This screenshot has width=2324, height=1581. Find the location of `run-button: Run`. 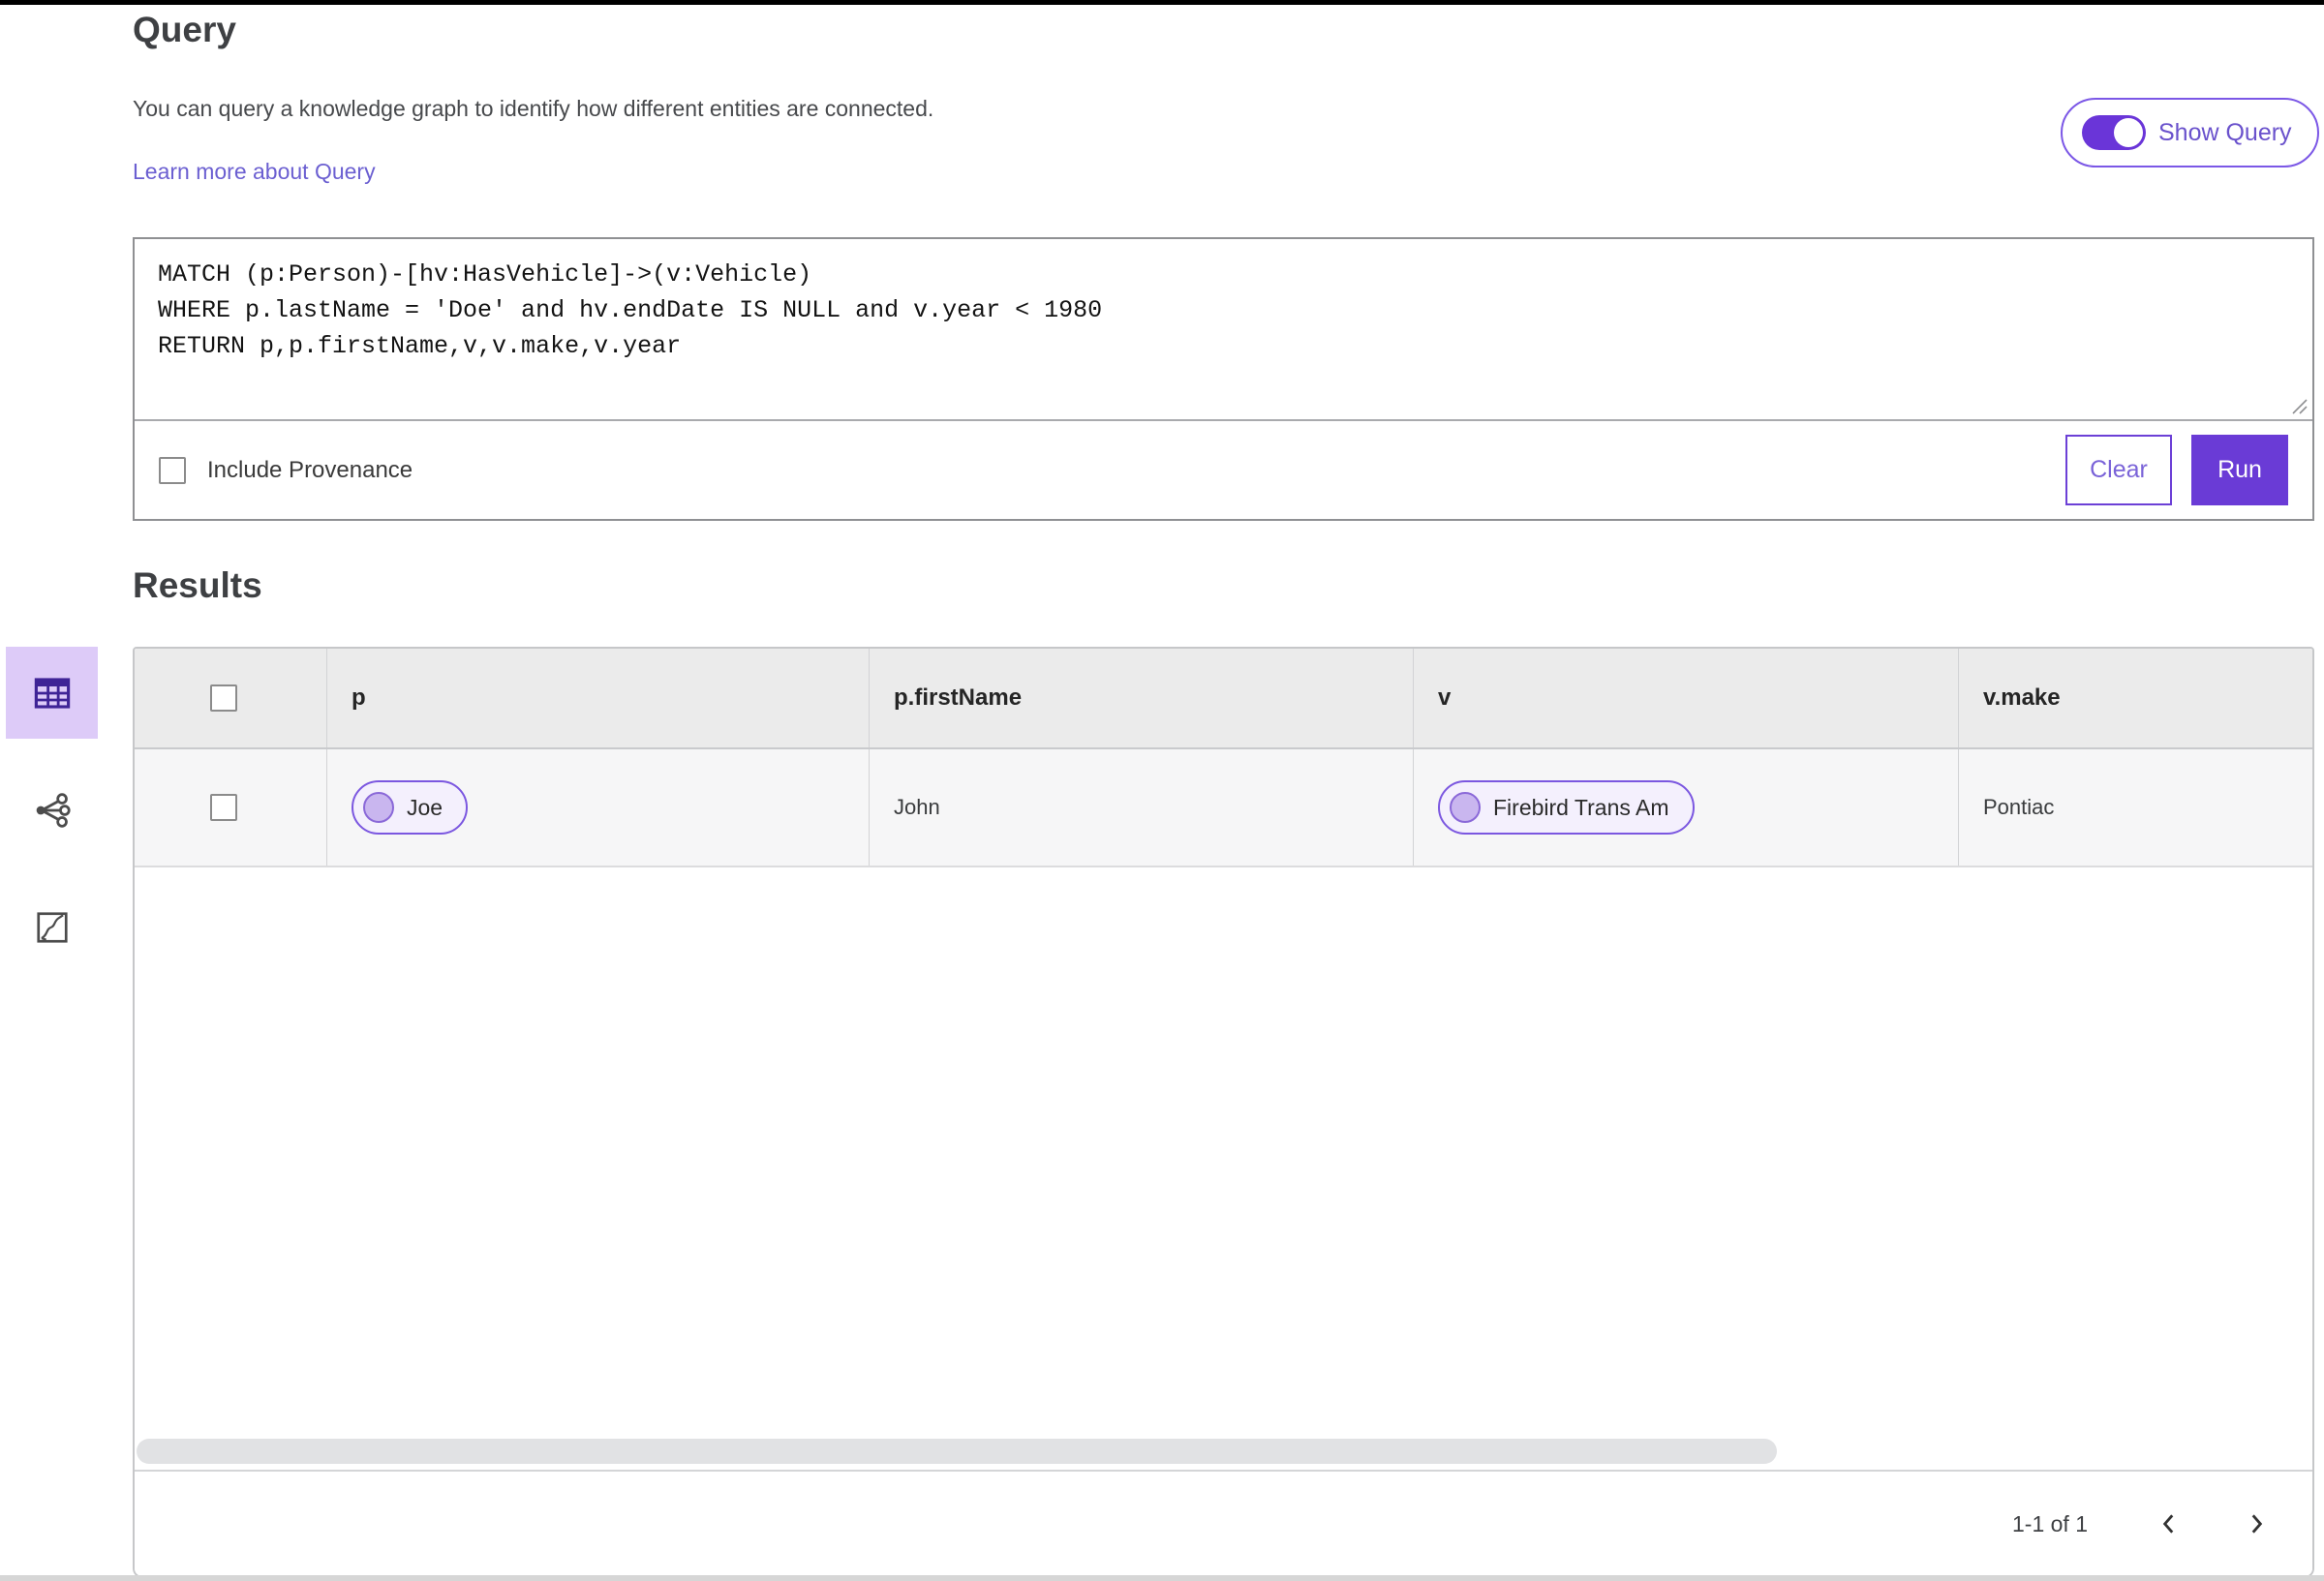

run-button: Run is located at coordinates (2240, 470).